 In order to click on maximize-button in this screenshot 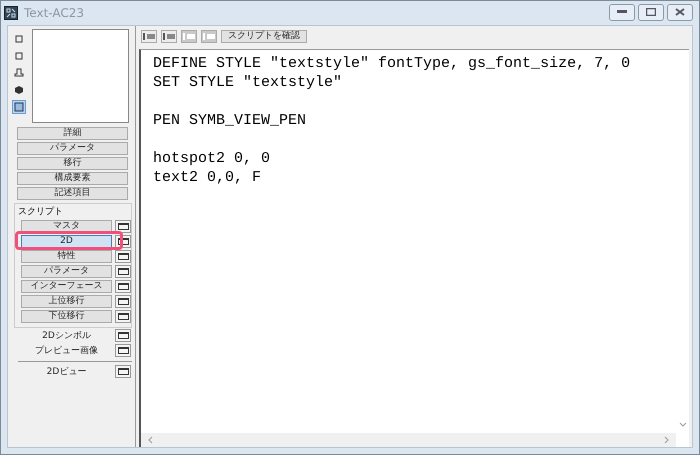, I will do `click(651, 12)`.